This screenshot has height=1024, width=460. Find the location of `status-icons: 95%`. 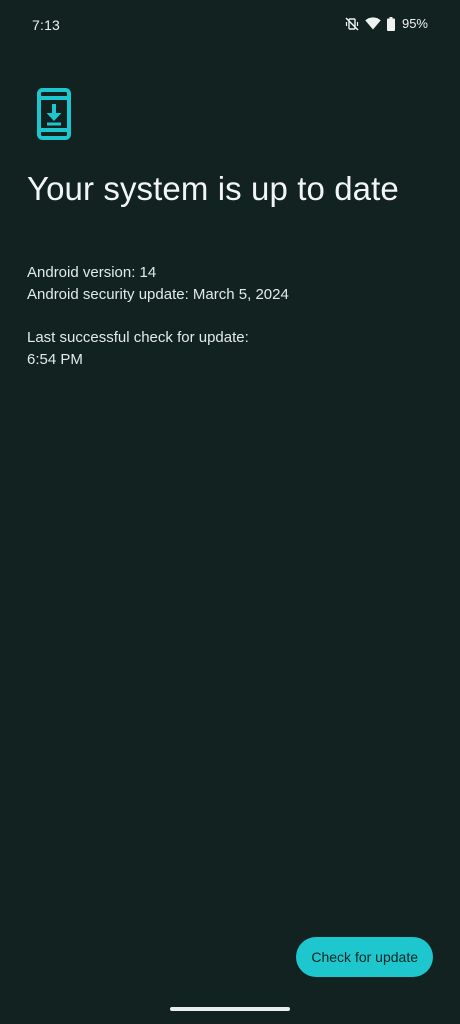

status-icons: 95% is located at coordinates (386, 23).